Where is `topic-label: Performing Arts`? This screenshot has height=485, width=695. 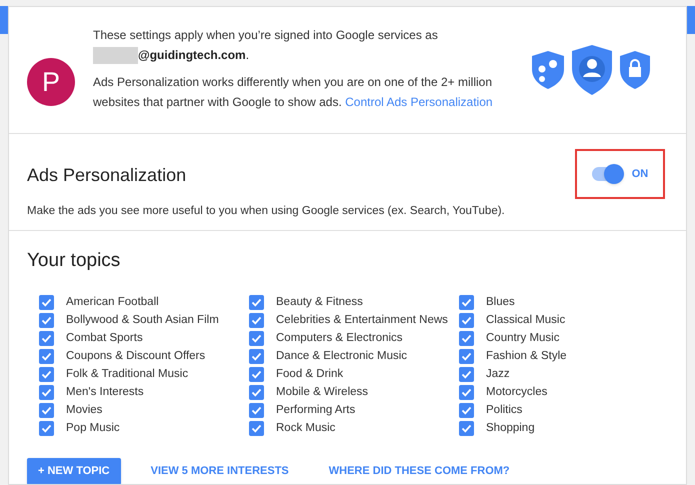 topic-label: Performing Arts is located at coordinates (316, 410).